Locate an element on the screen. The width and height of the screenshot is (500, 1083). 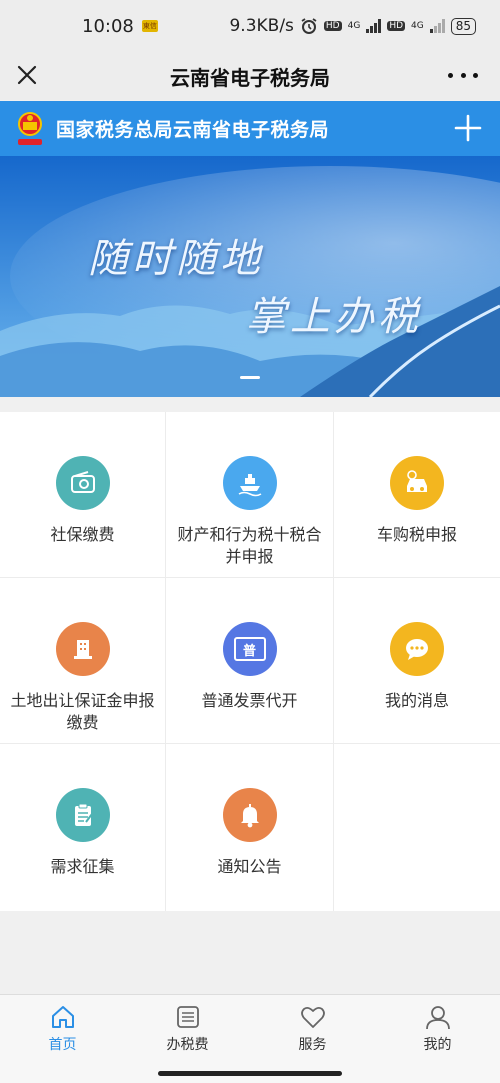
title-bar: 云南省电子税务局 is located at coordinates (250, 76).